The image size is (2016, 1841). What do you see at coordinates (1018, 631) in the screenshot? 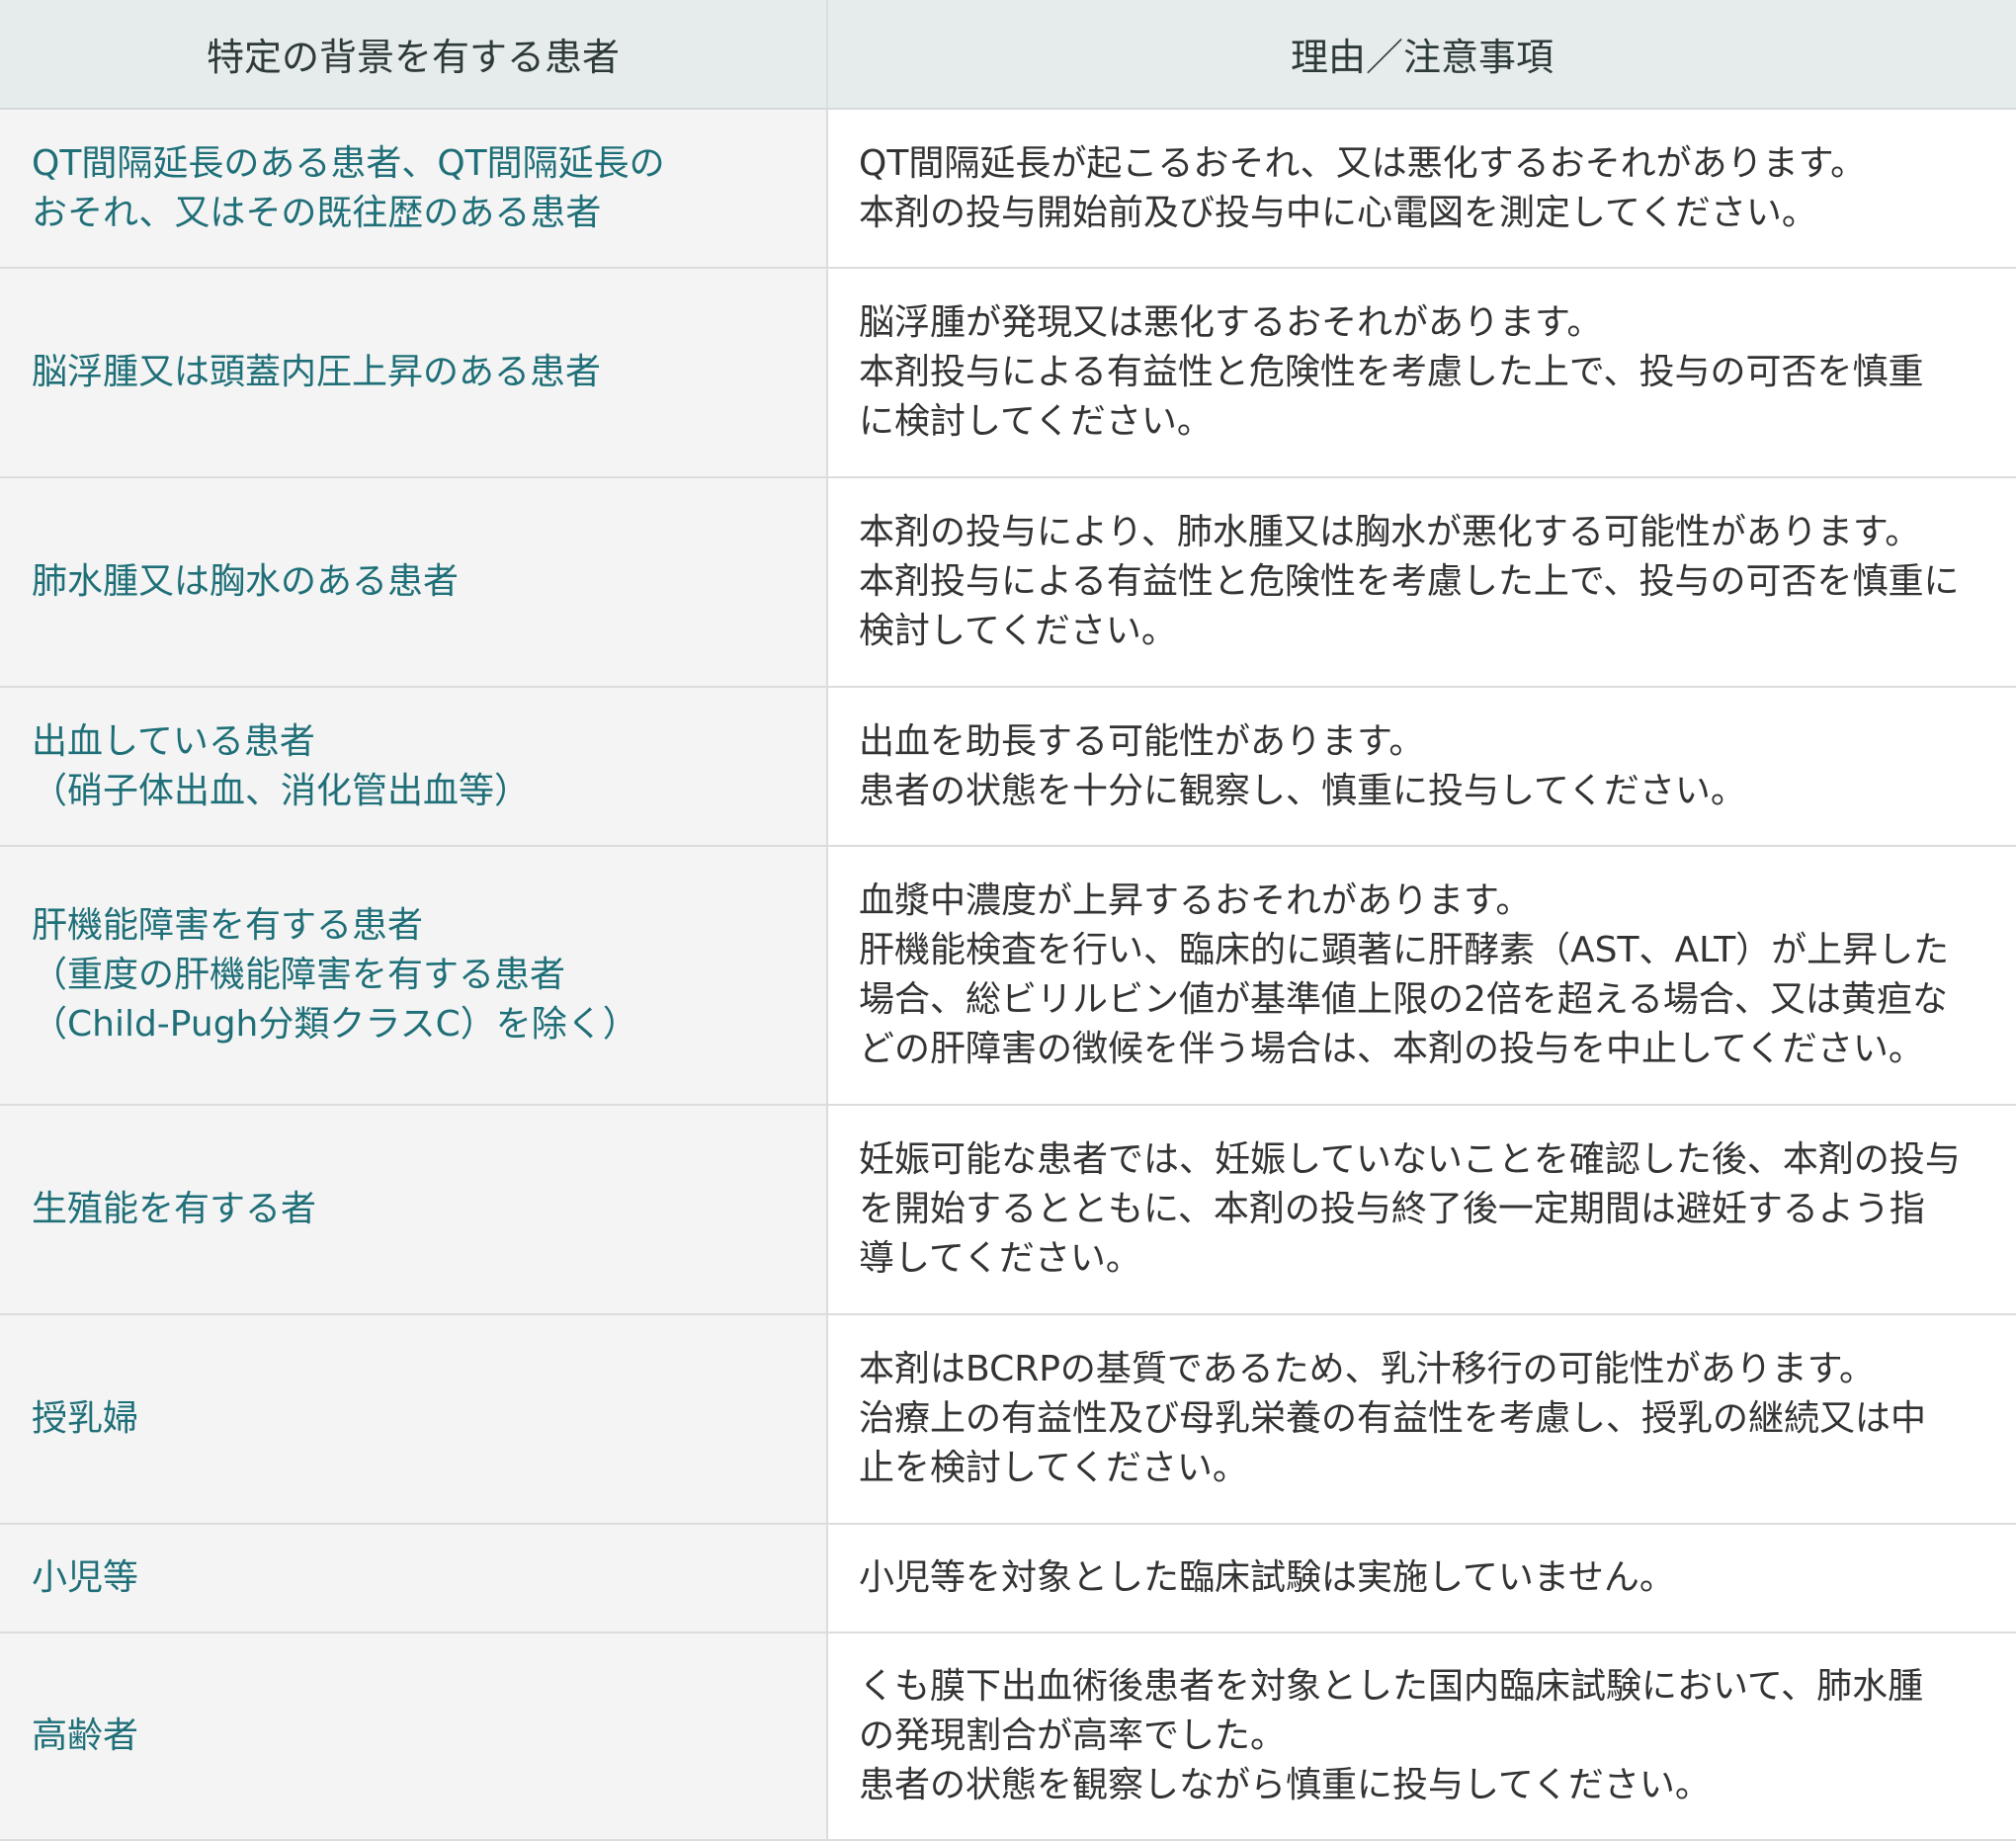
I see `reason-line: 検討してください。` at bounding box center [1018, 631].